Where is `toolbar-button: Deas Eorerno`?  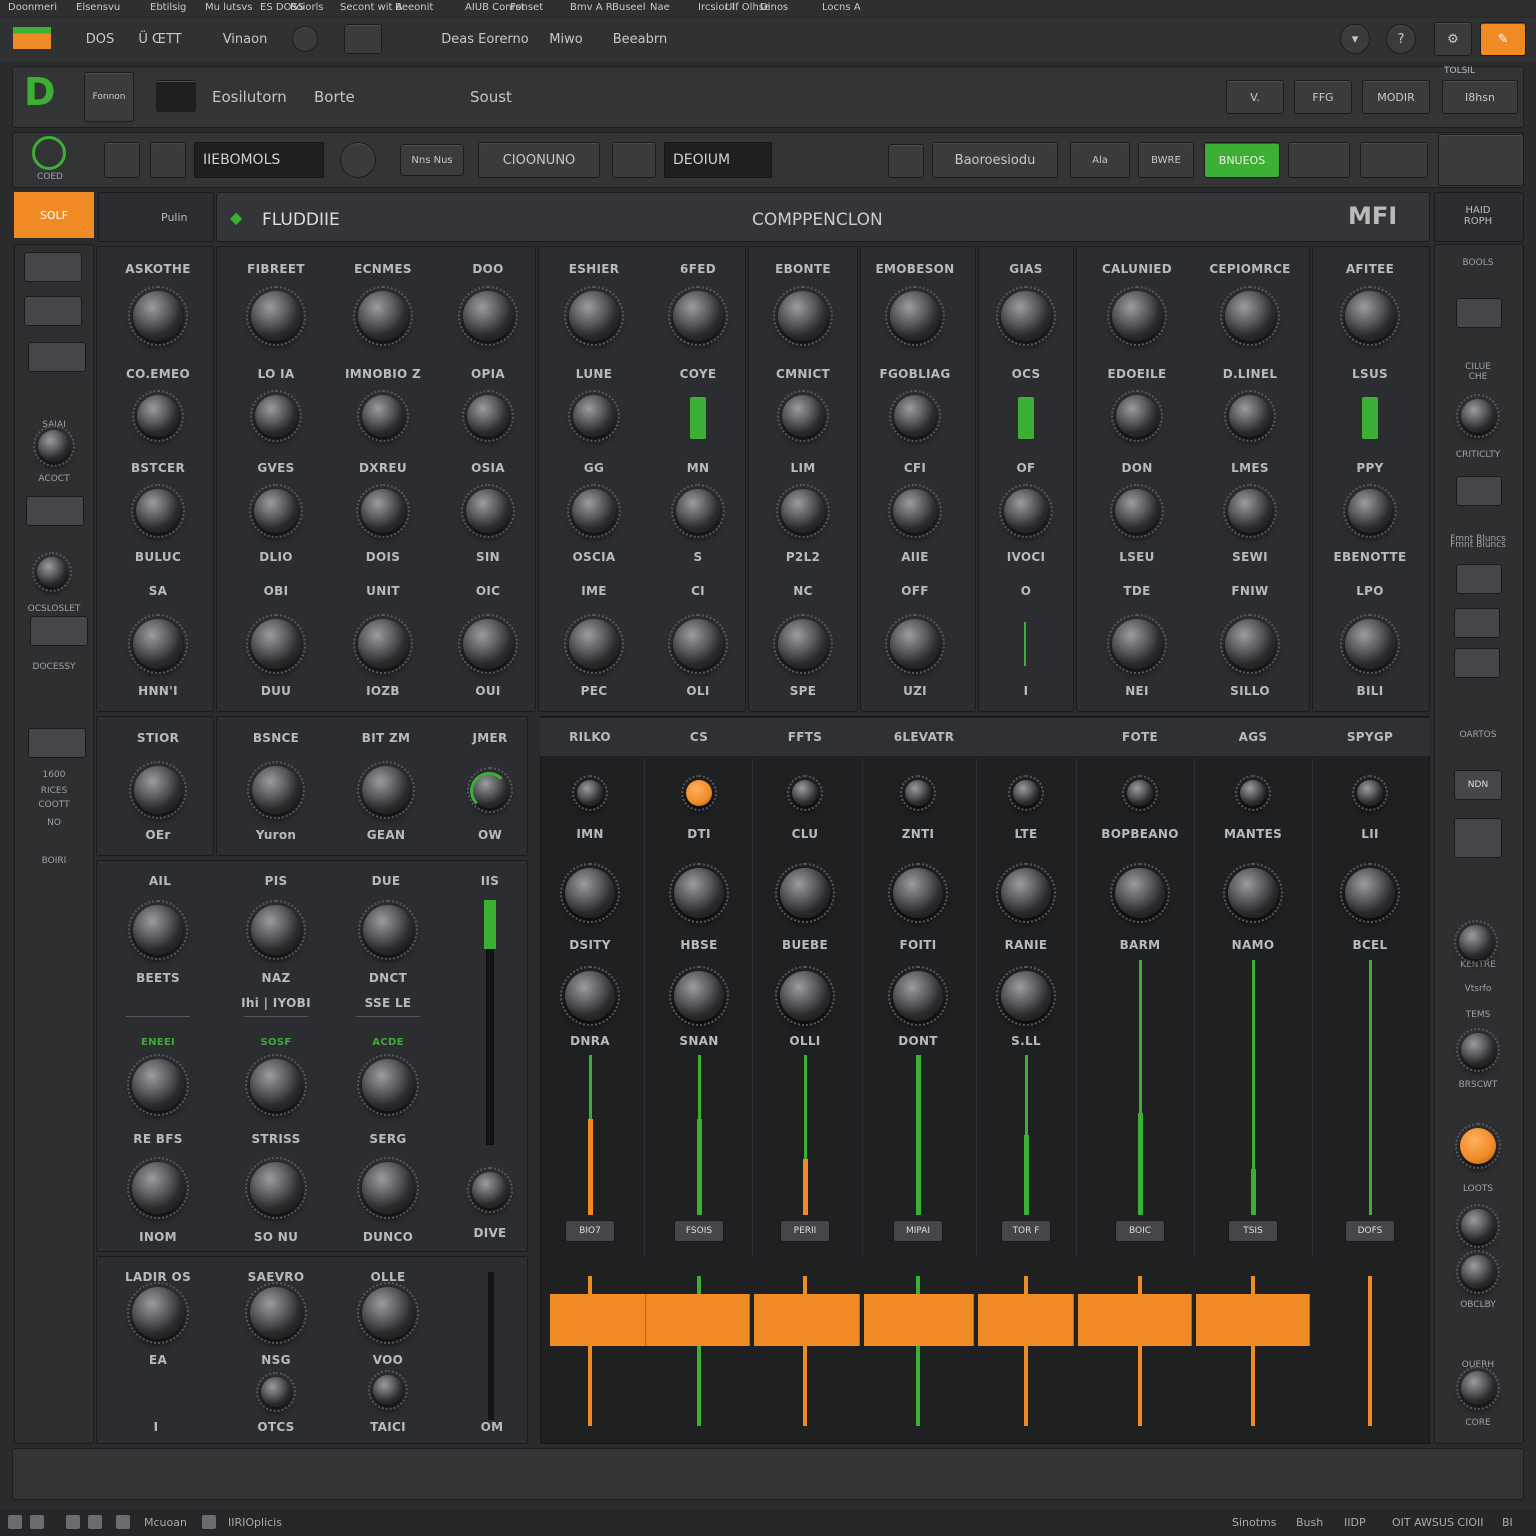 toolbar-button: Deas Eorerno is located at coordinates (485, 39).